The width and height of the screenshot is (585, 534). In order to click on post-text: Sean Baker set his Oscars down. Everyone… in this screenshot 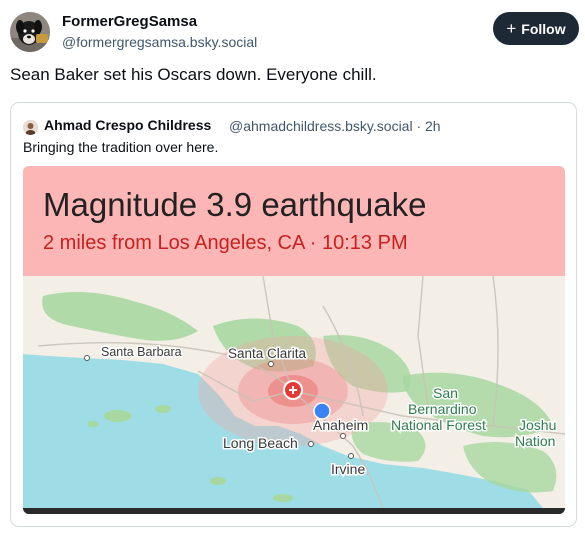, I will do `click(193, 74)`.